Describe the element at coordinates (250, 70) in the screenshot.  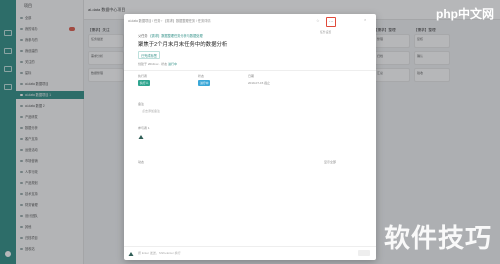
I see `divider` at that location.